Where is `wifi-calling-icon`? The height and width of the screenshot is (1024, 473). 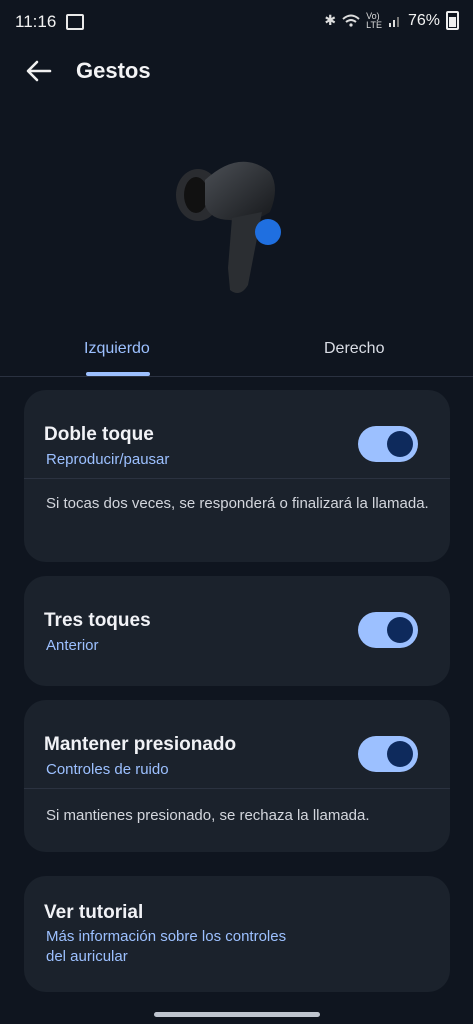 wifi-calling-icon is located at coordinates (351, 20).